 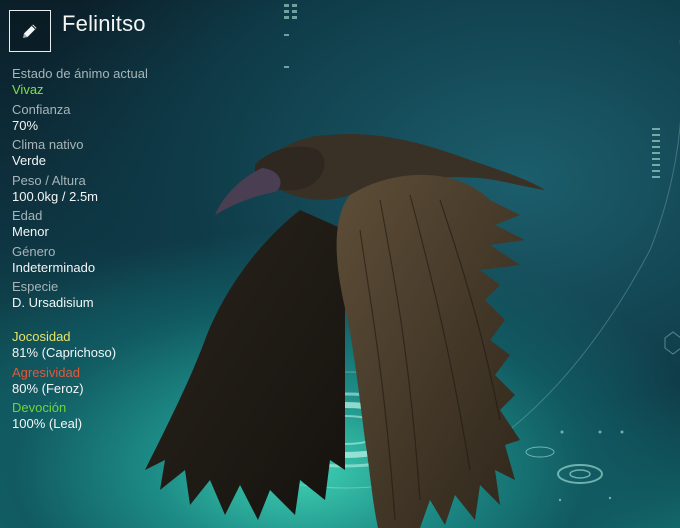 What do you see at coordinates (41, 109) in the screenshot?
I see `stat-label: Confianza` at bounding box center [41, 109].